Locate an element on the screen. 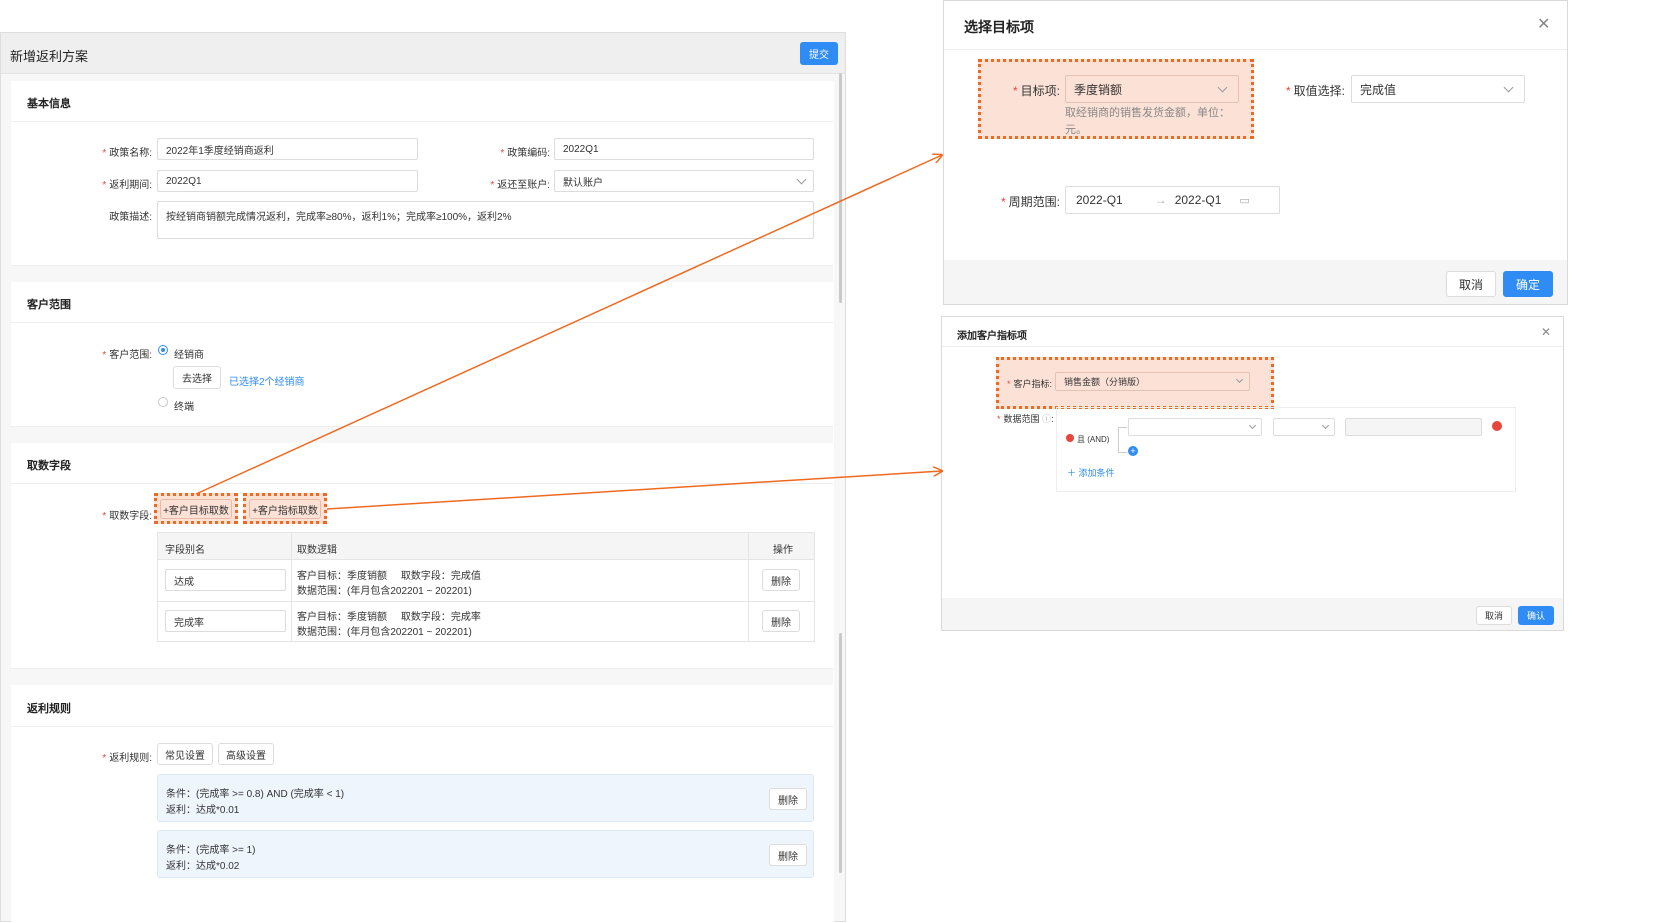  arrow-indicator is located at coordinates (634, 490).